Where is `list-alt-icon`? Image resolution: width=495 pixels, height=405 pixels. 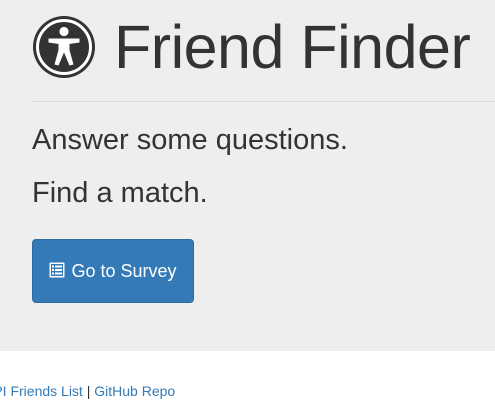 list-alt-icon is located at coordinates (57, 269).